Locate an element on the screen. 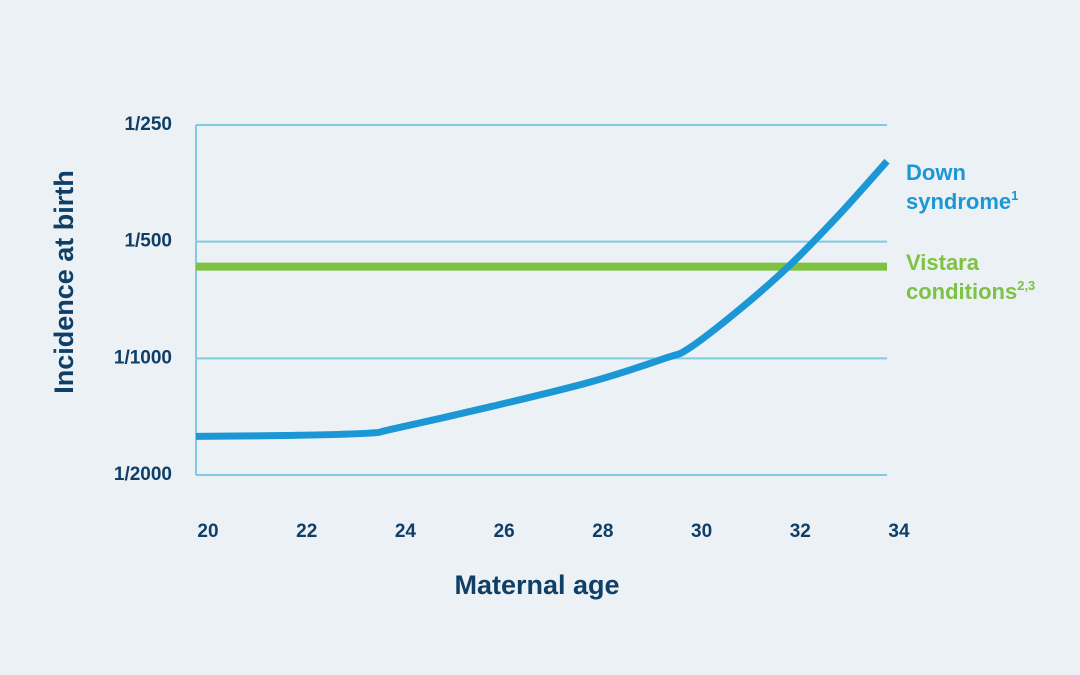 This screenshot has height=675, width=1080. legend-label-line2: conditions2,3 is located at coordinates (970, 291).